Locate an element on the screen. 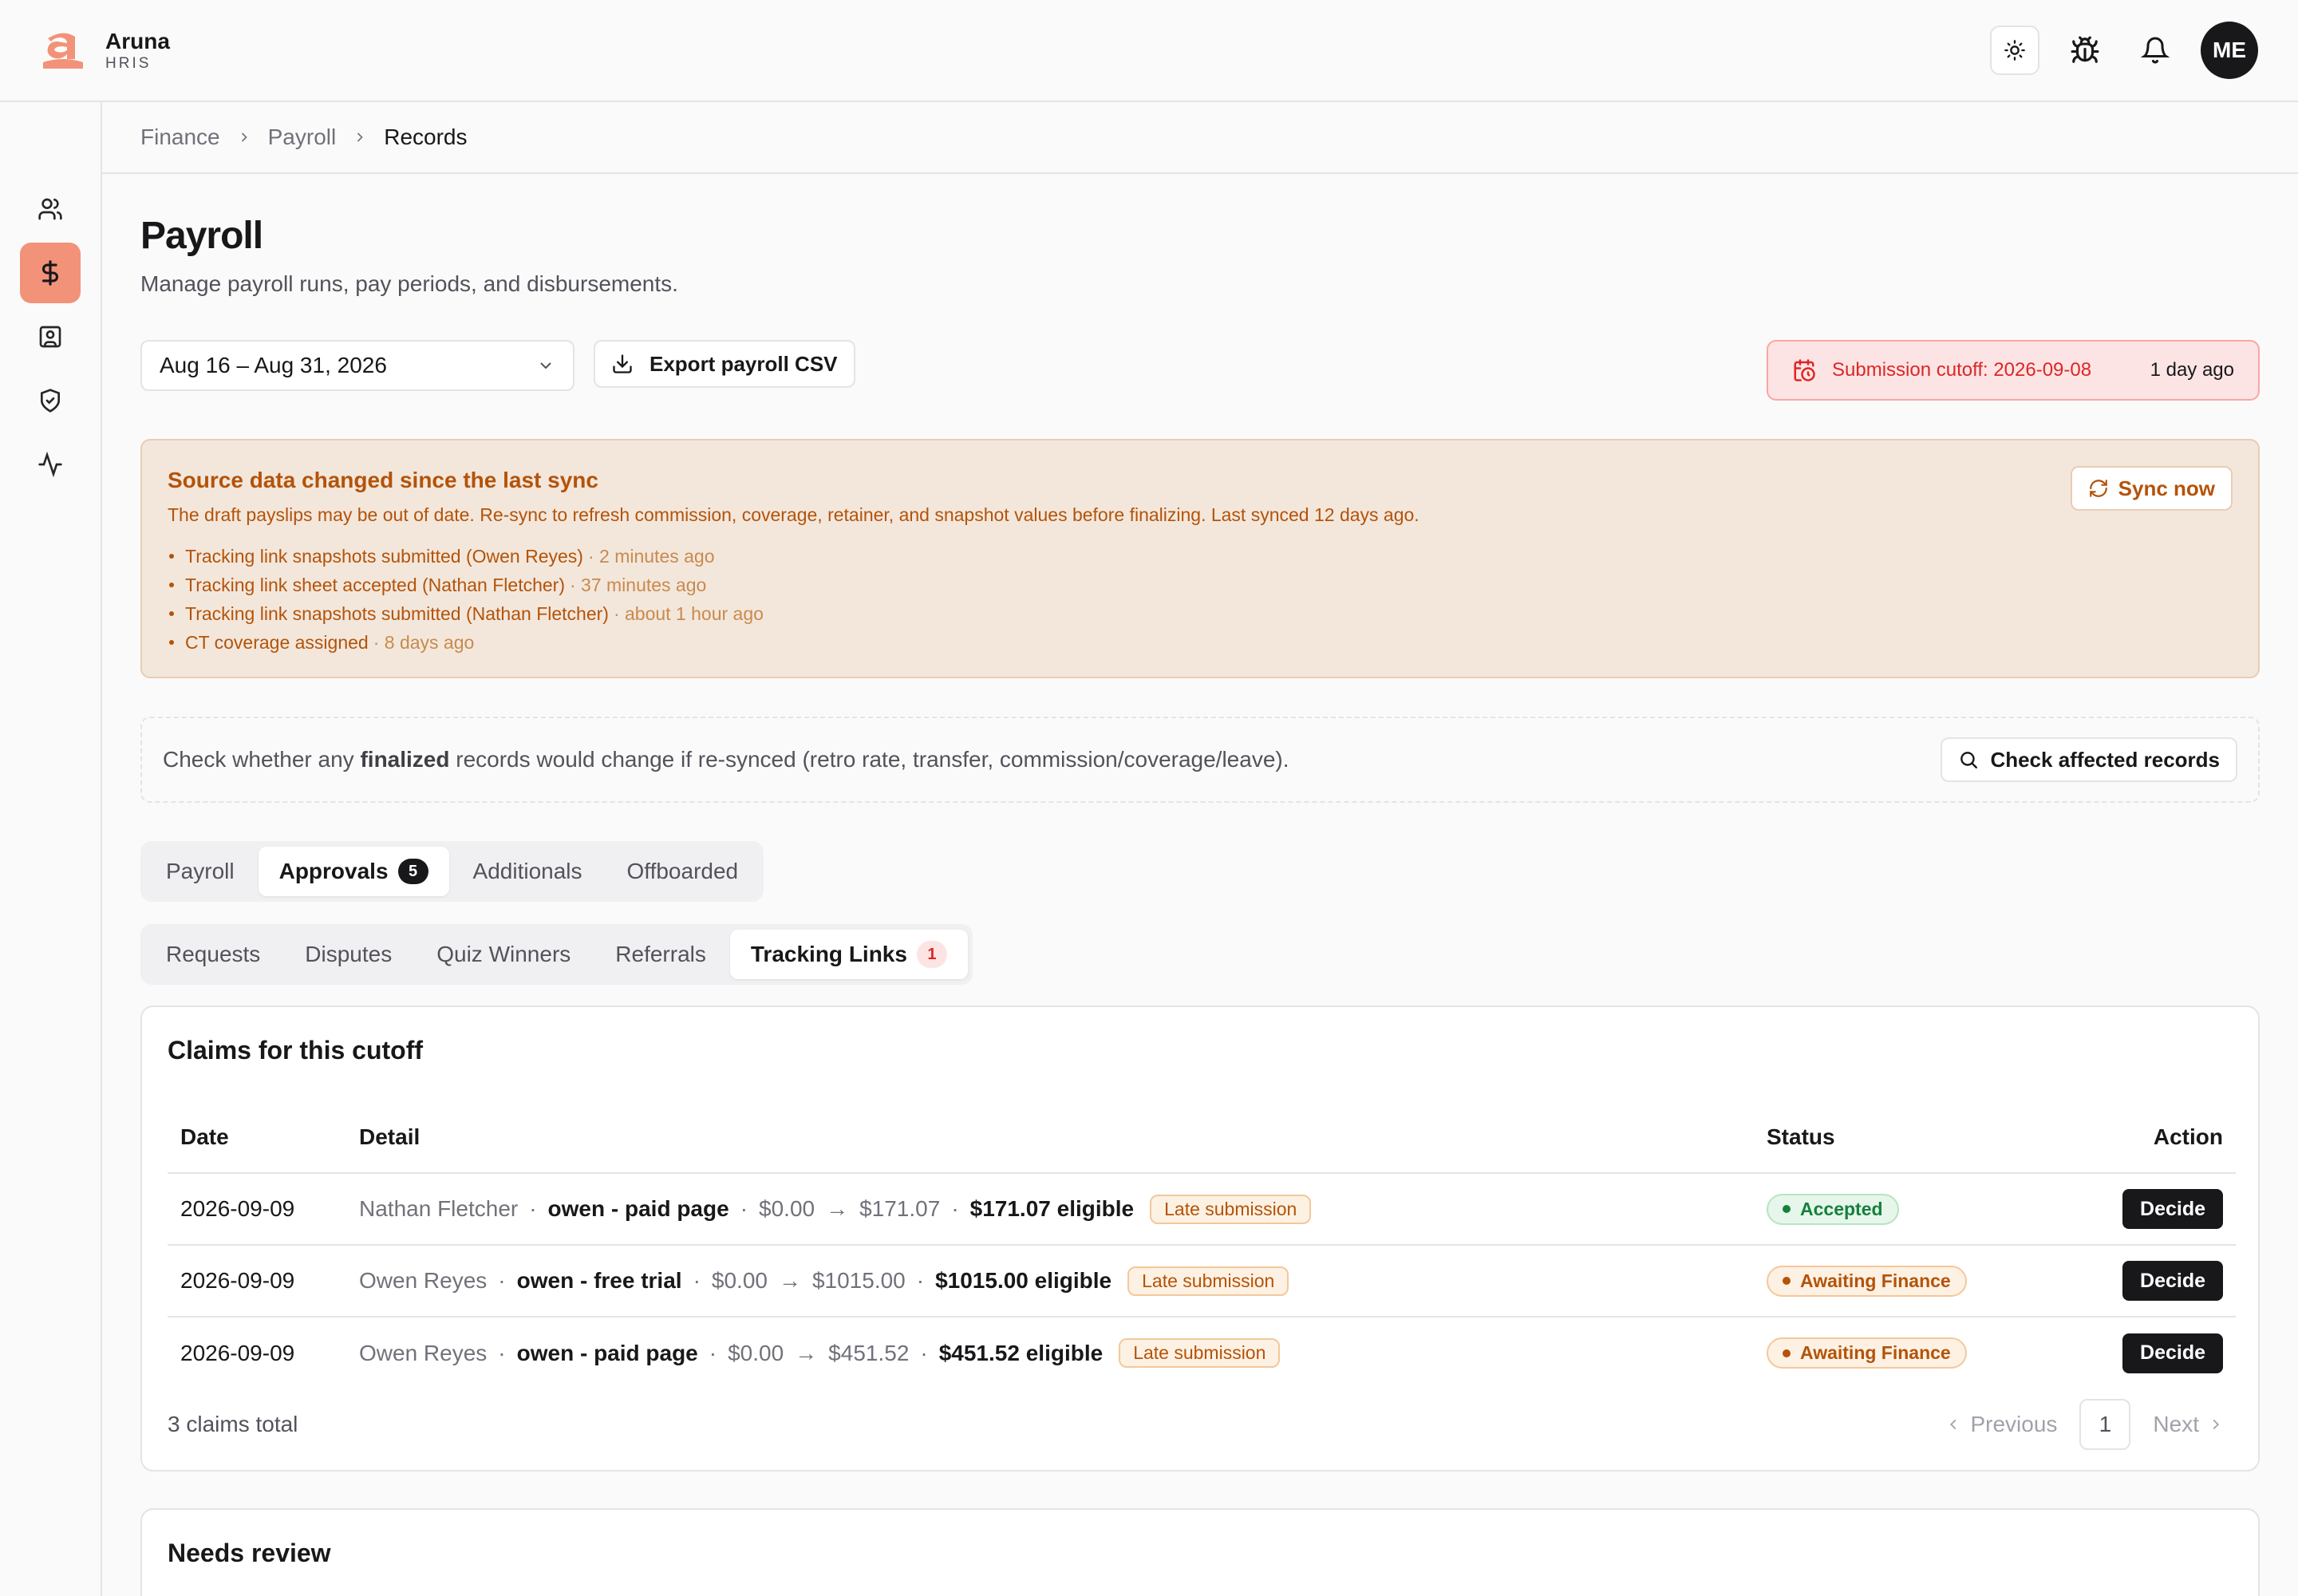  subtab-quiz-winners: Quiz Winners is located at coordinates (504, 954).